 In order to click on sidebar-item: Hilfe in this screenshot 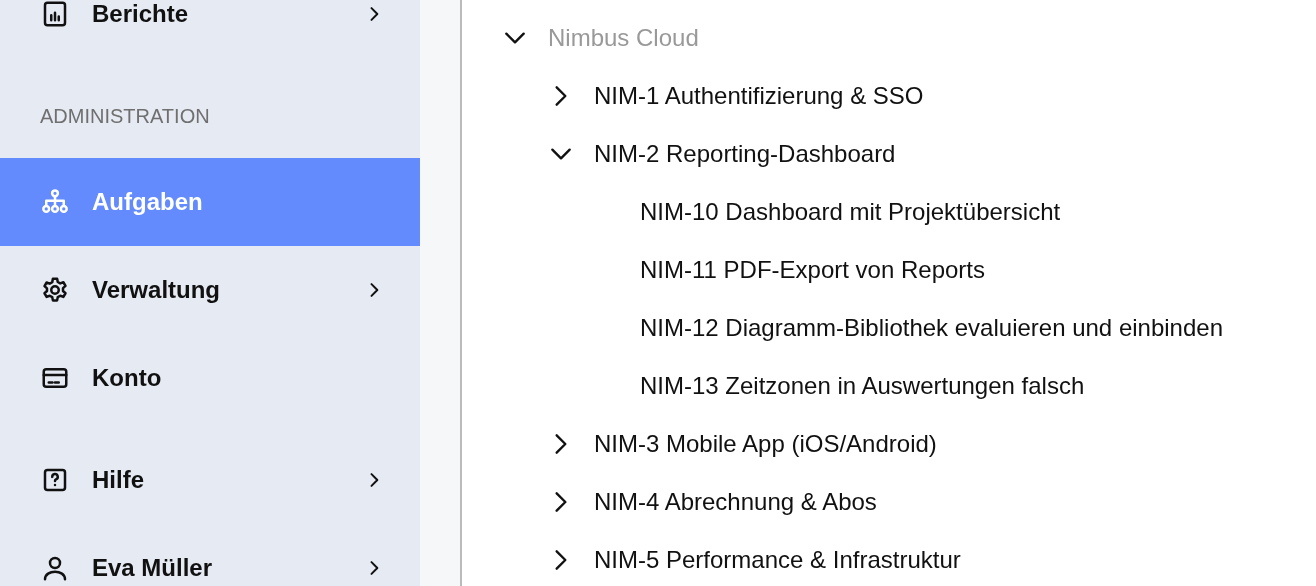, I will do `click(210, 480)`.